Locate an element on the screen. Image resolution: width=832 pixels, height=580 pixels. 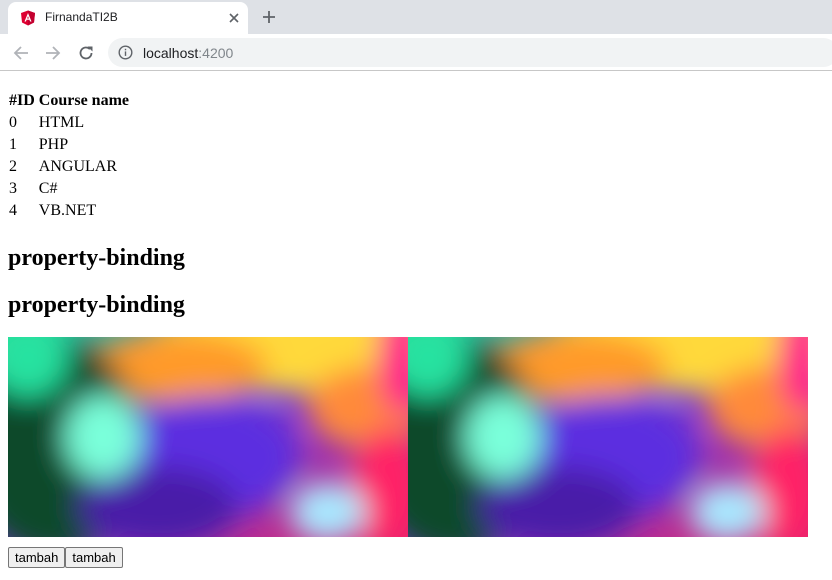
table-row: 4 VB.NET is located at coordinates (69, 211).